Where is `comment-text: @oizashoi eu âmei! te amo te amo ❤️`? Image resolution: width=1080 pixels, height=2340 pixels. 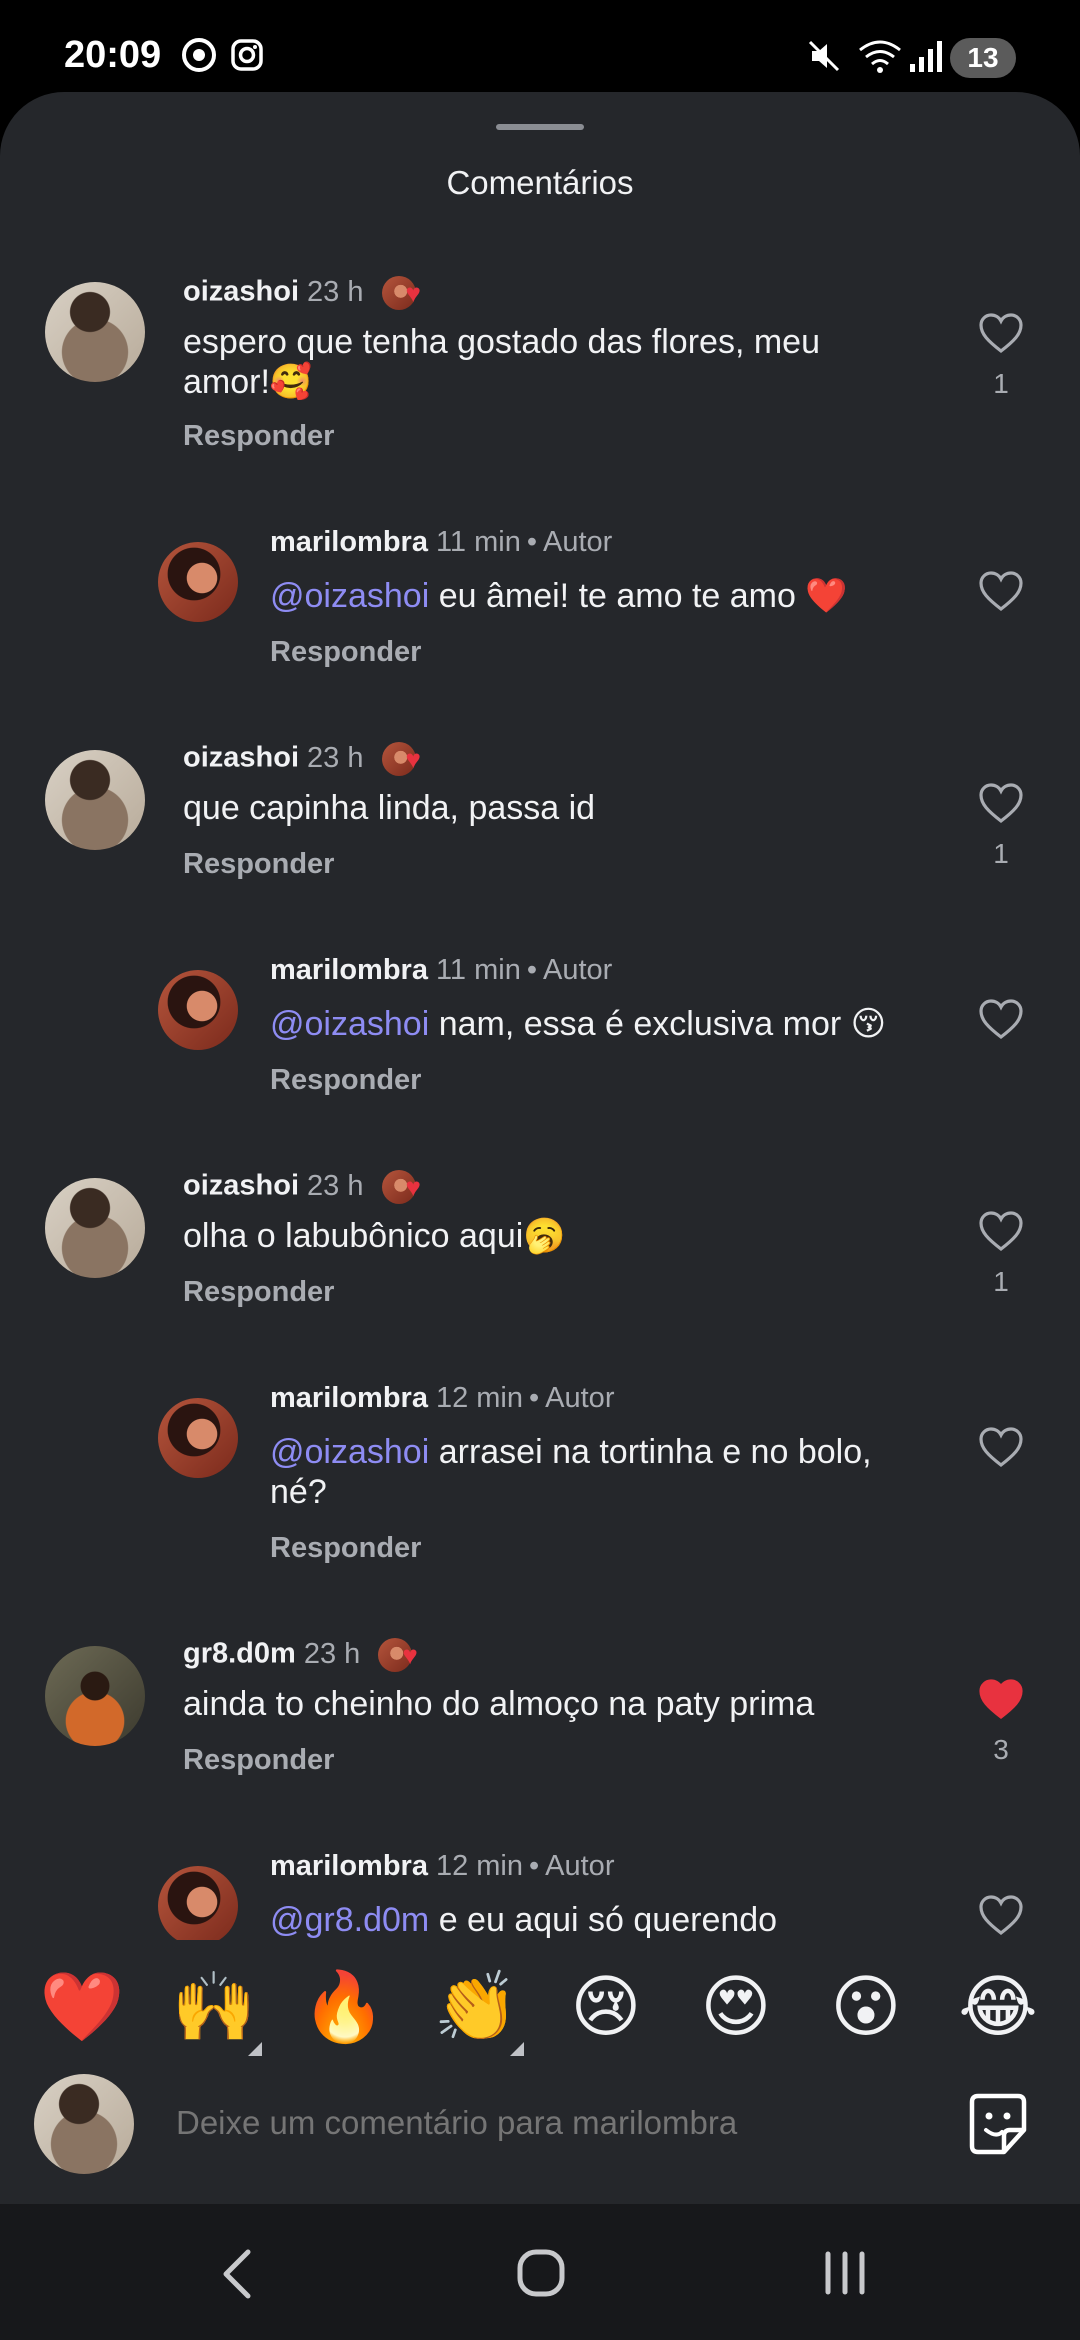
comment-text: @oizashoi eu âmei! te amo te amo ❤️ is located at coordinates (559, 596).